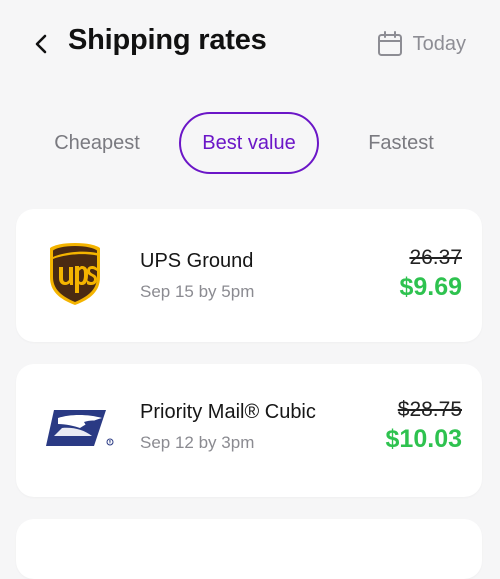  What do you see at coordinates (429, 409) in the screenshot?
I see `original-price: $28.75` at bounding box center [429, 409].